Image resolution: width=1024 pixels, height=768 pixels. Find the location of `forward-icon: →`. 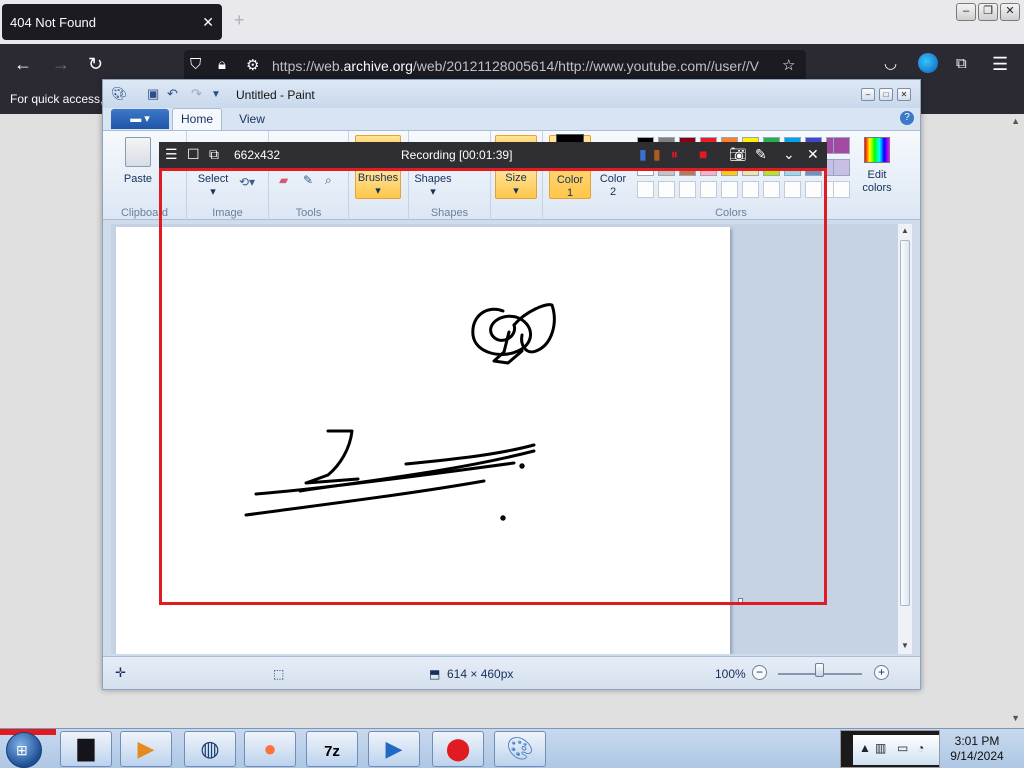

forward-icon: → is located at coordinates (61, 64).